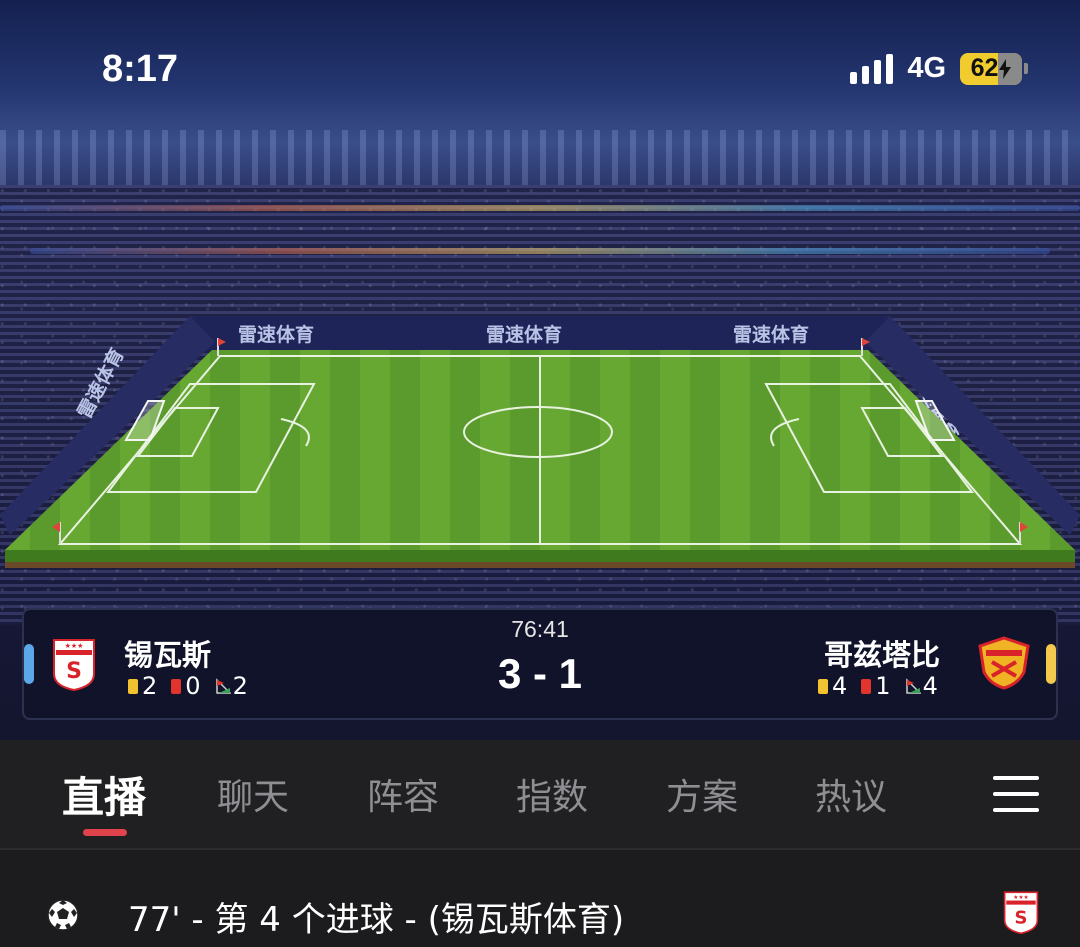 This screenshot has width=1080, height=947. Describe the element at coordinates (1004, 663) in the screenshot. I see `away-team-badge-icon` at that location.